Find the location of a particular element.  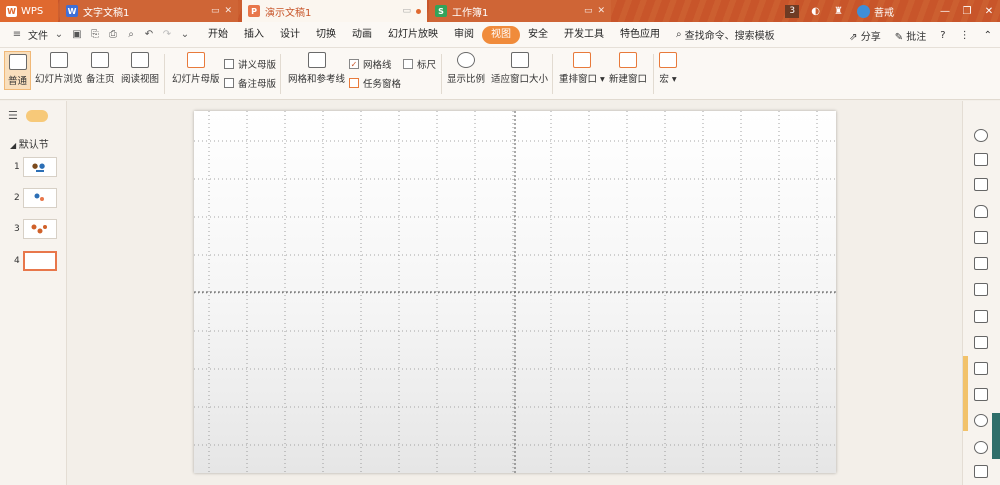

menu-slideshow: 幻灯片放映 is located at coordinates (413, 35).